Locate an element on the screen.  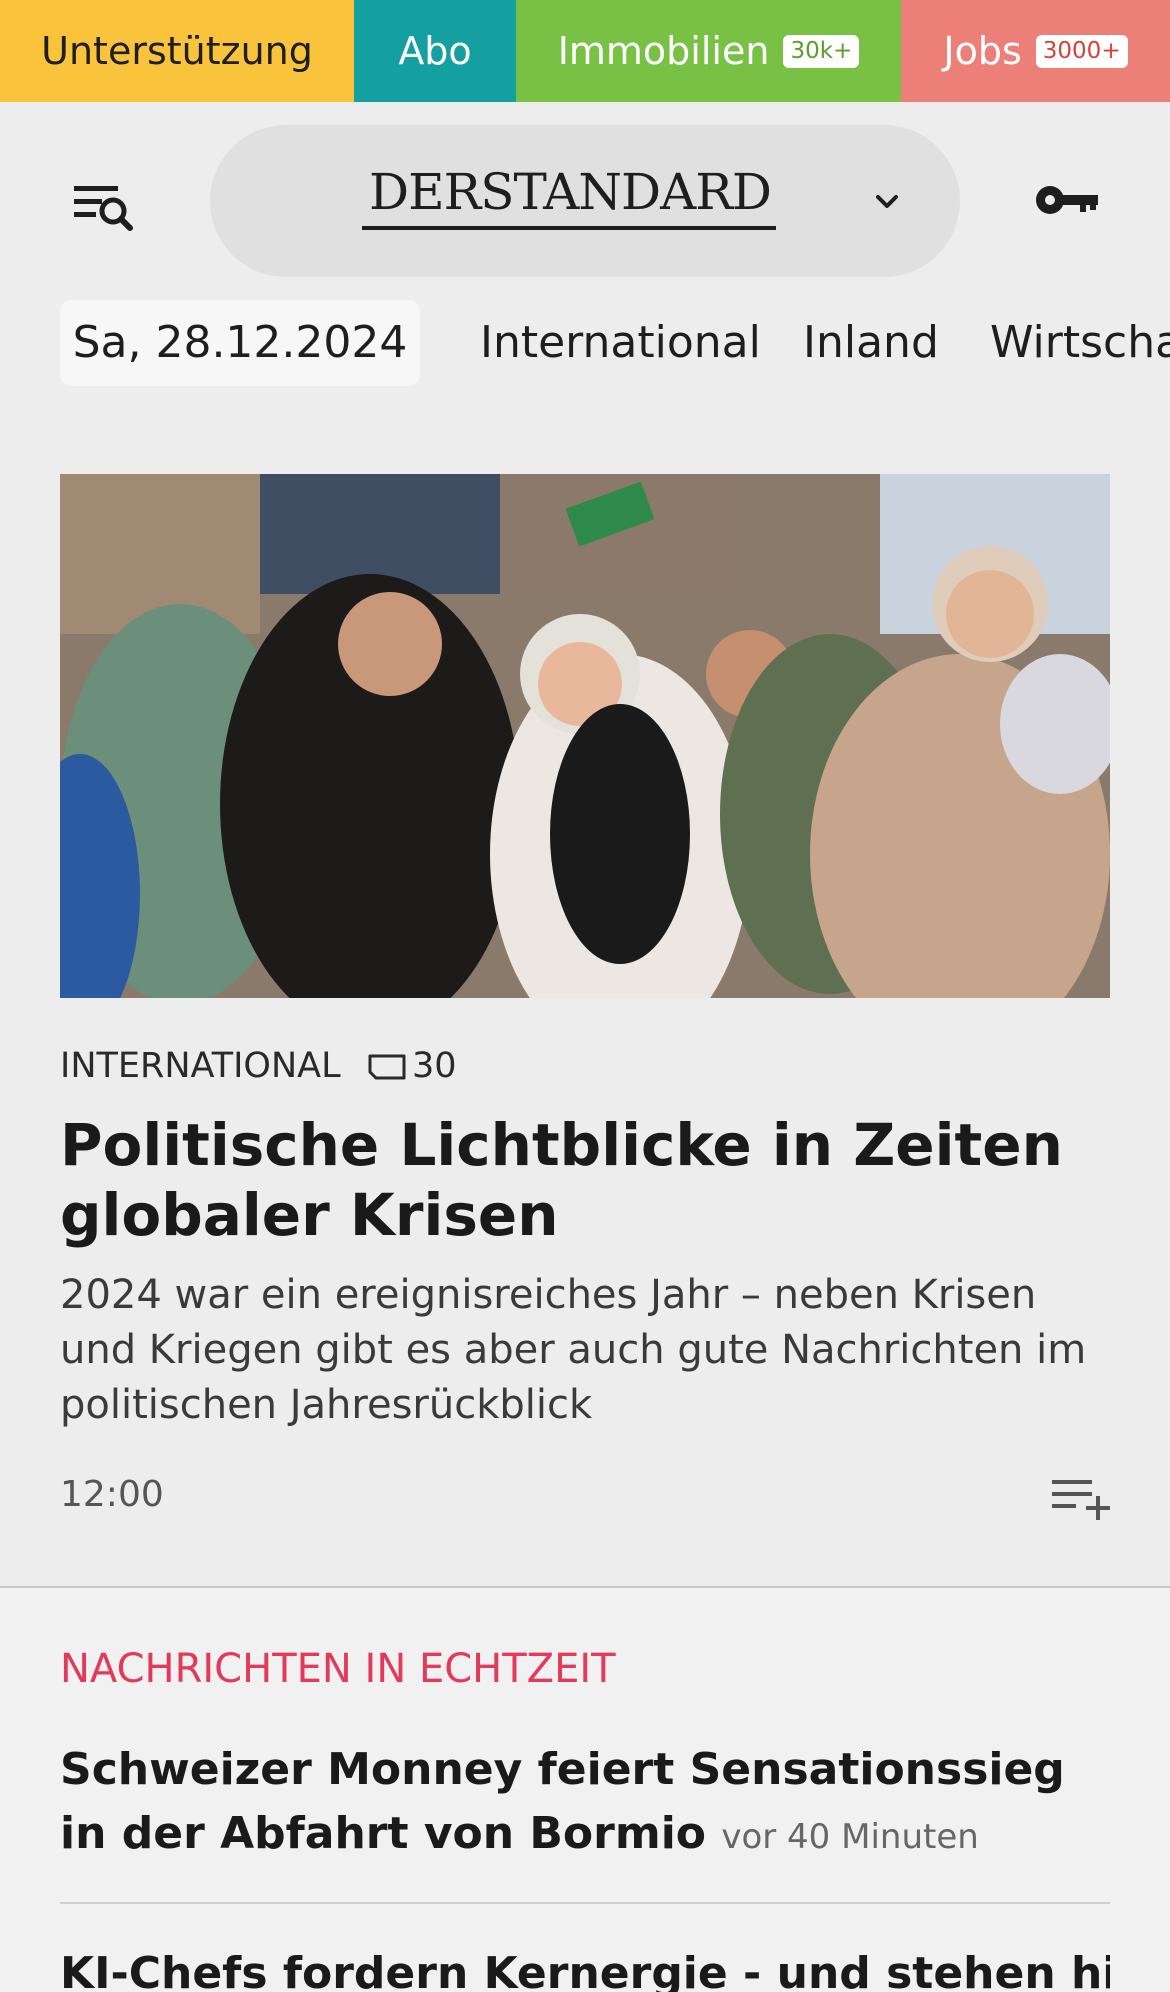
login-button is located at coordinates (1068, 200).